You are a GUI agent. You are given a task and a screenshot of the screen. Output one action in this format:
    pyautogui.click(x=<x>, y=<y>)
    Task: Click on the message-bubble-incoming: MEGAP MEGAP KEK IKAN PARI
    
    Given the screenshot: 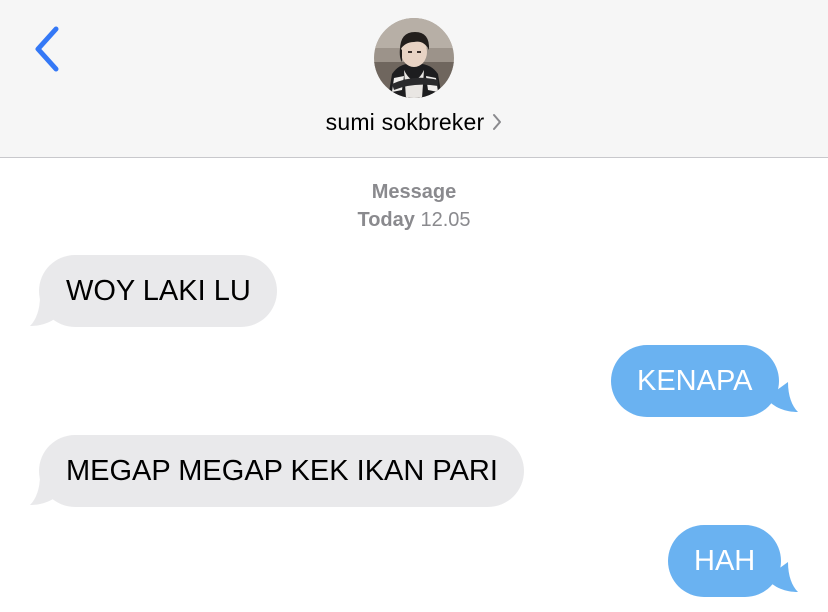 What is the action you would take?
    pyautogui.click(x=281, y=471)
    